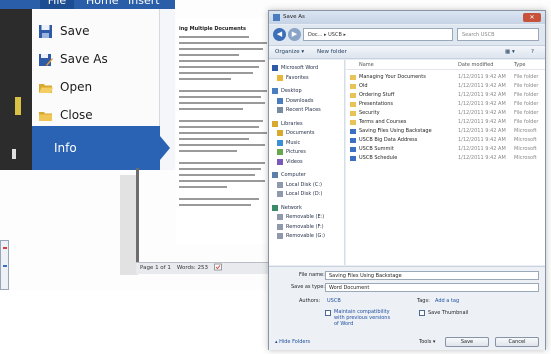  Describe the element at coordinates (299, 110) in the screenshot. I see `nav-item: Recent Places` at that location.